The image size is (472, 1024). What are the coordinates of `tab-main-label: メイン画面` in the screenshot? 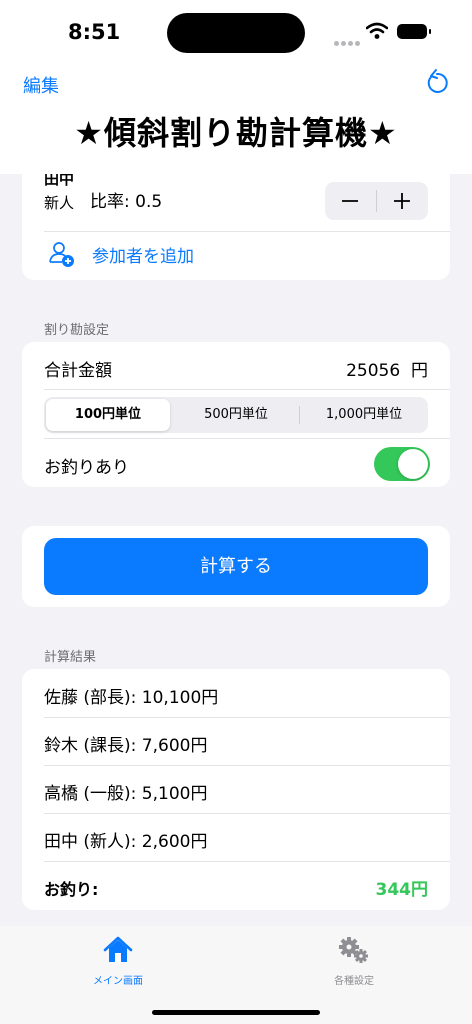 It's located at (118, 981).